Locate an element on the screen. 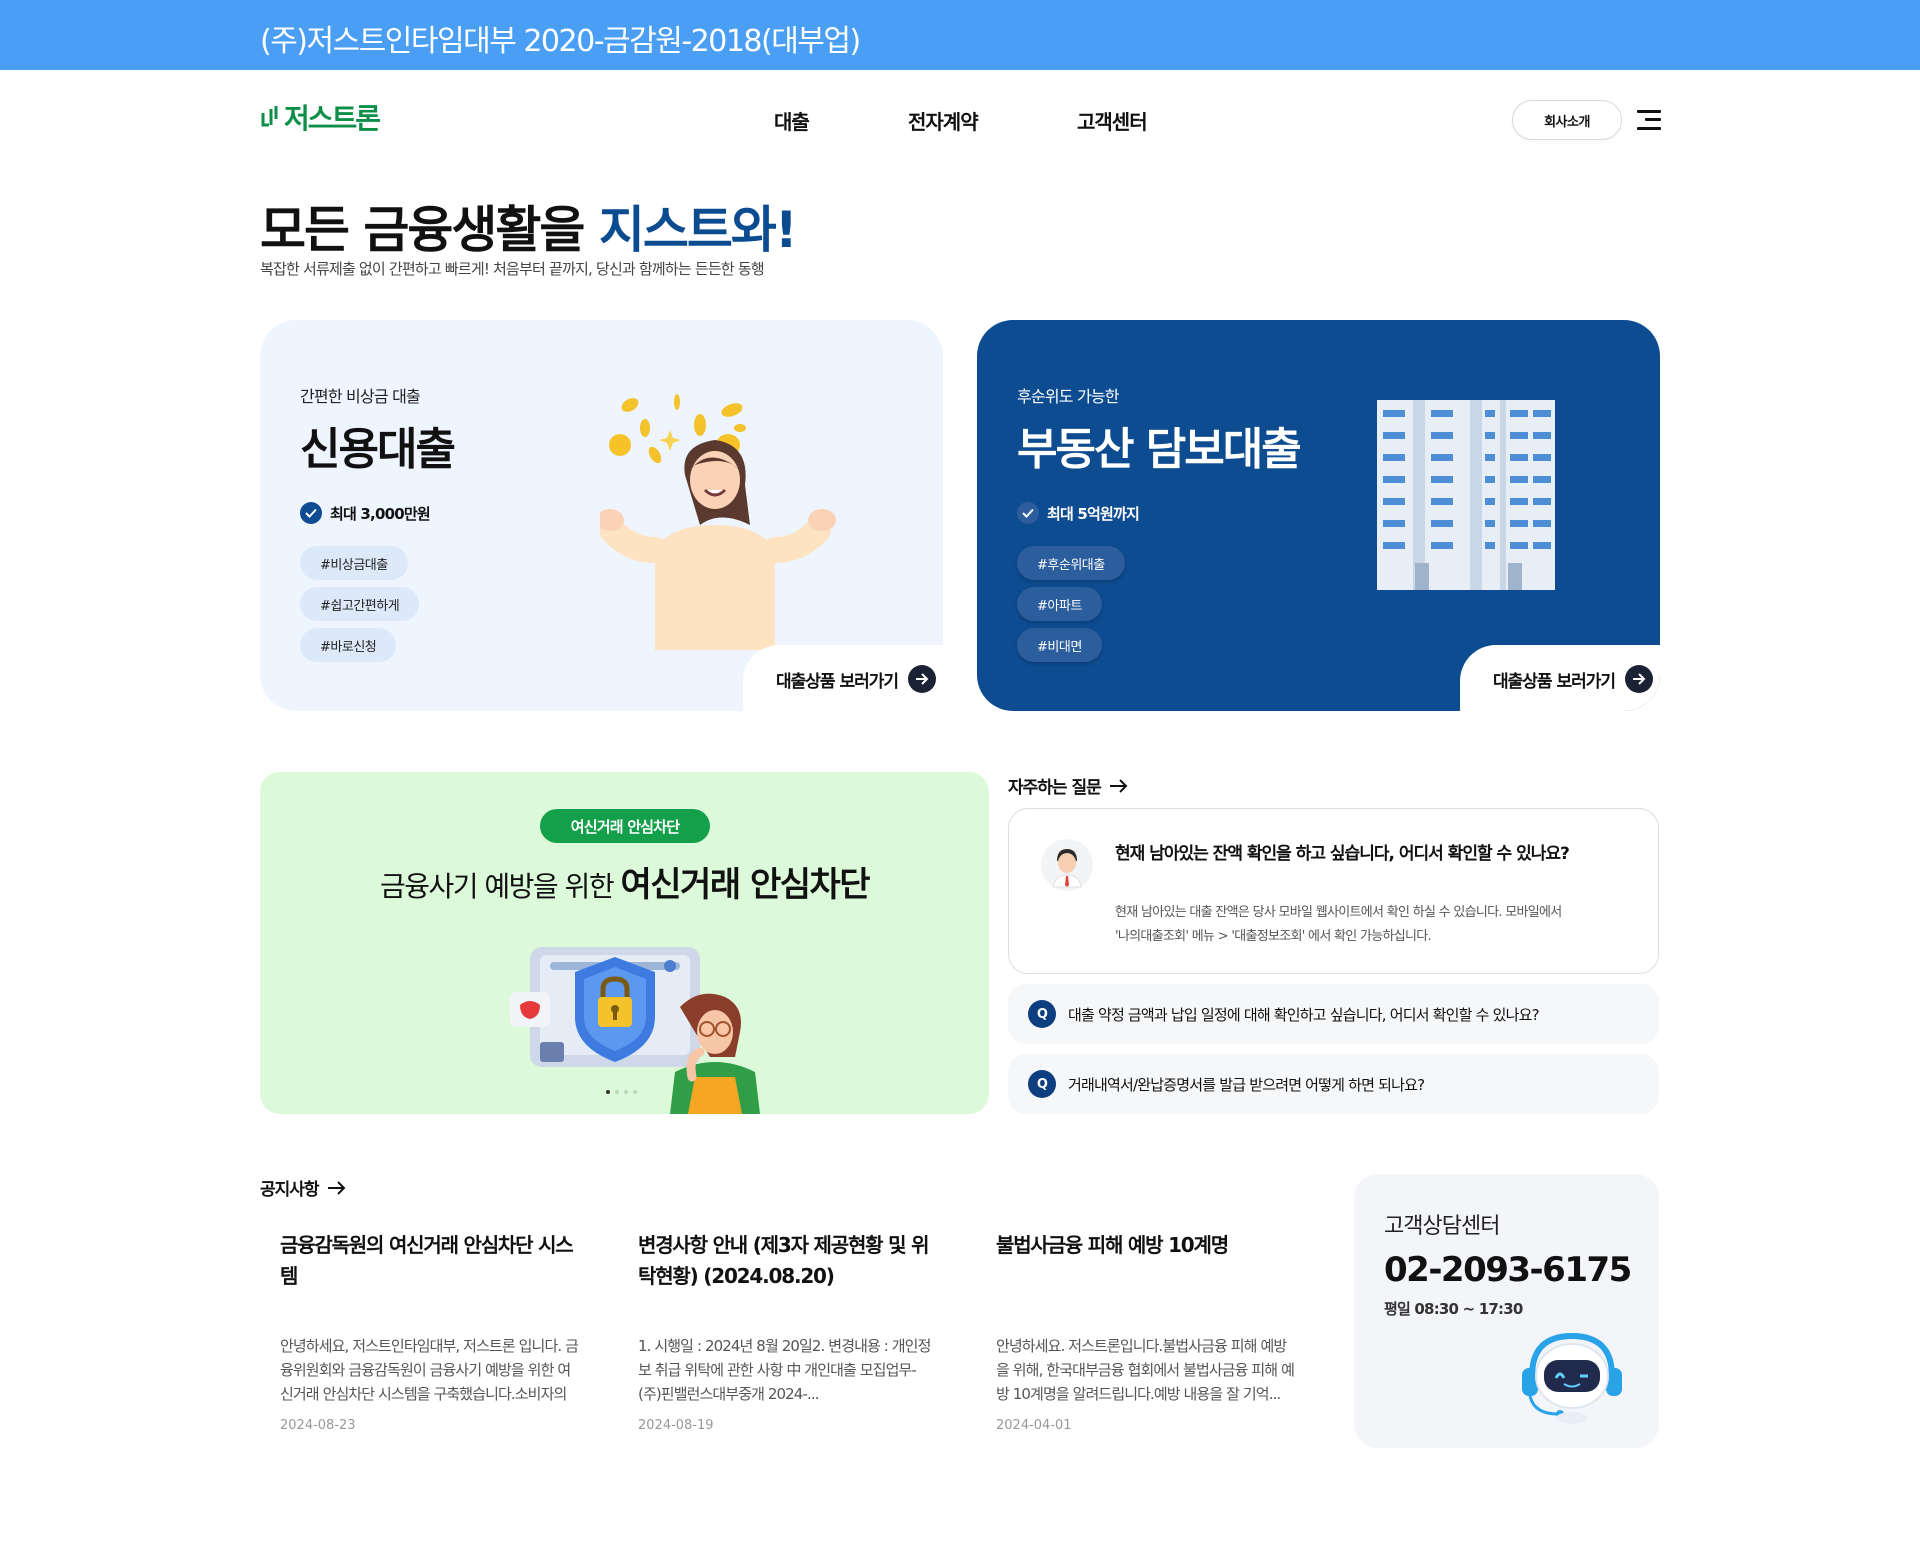 Image resolution: width=1920 pixels, height=1559 pixels. nav-customer-center: 고객센터 is located at coordinates (1112, 120).